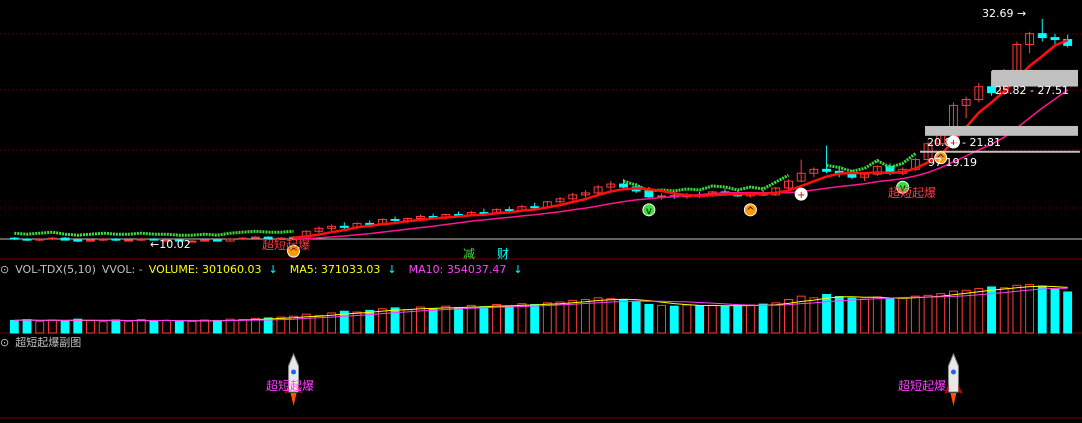  What do you see at coordinates (55, 269) in the screenshot?
I see `volume-indicator-name: VOL-TDX(5,10)` at bounding box center [55, 269].